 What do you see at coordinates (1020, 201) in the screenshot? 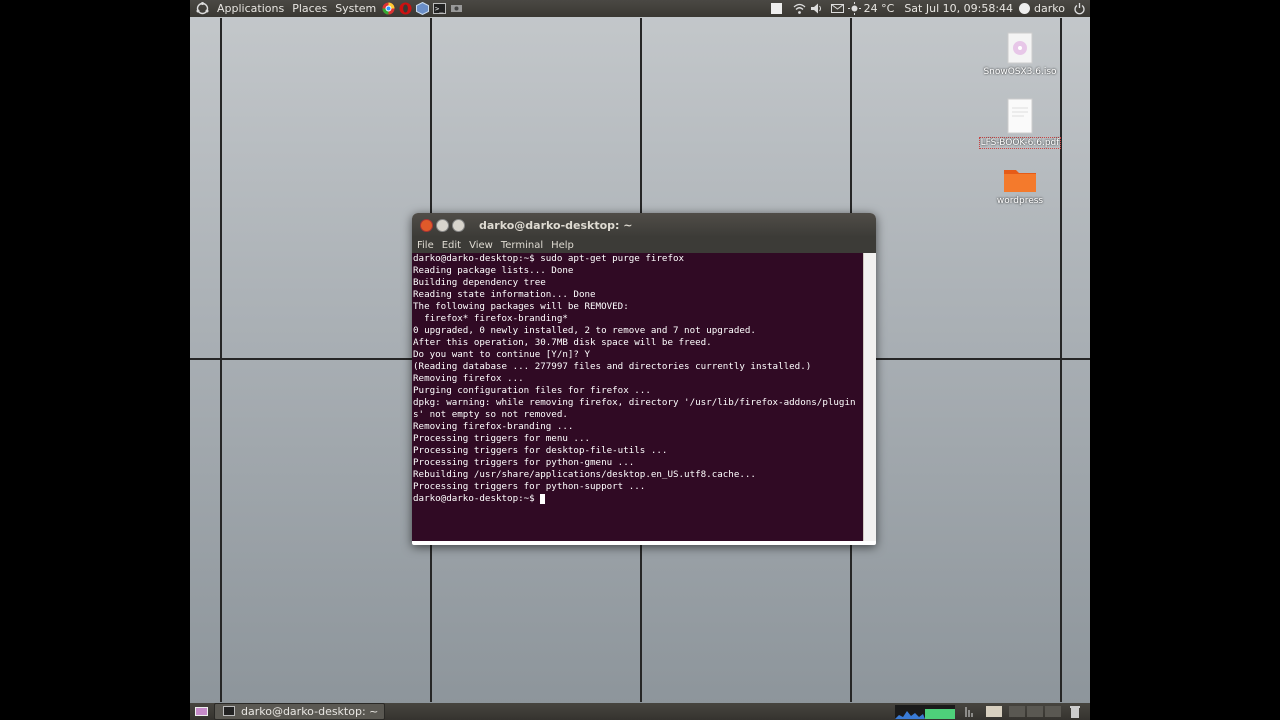
I see `desktop-icon-label: wordpress` at bounding box center [1020, 201].